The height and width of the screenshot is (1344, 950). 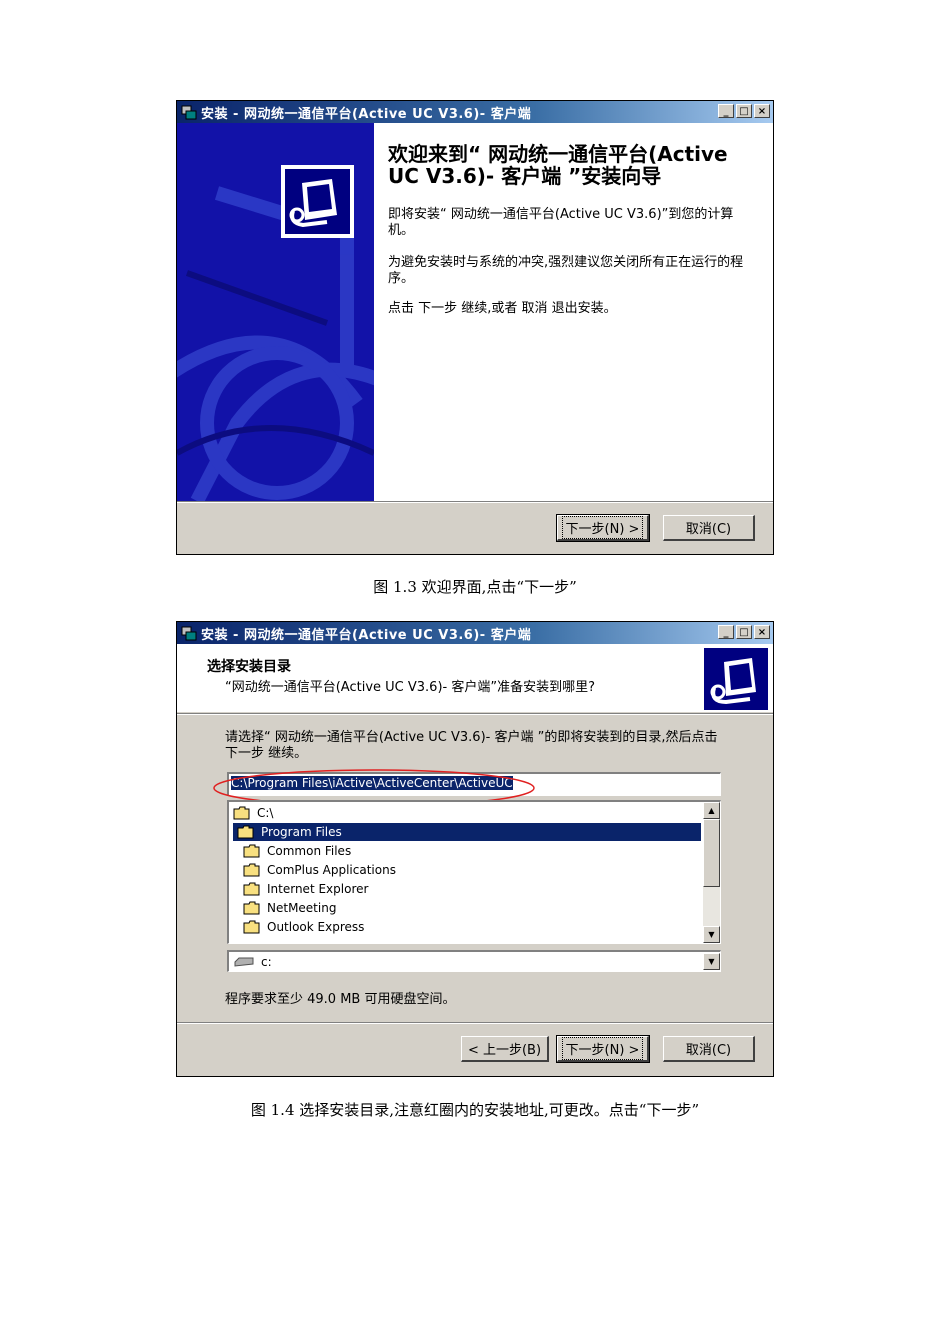 I want to click on scroll-thumb, so click(x=711, y=853).